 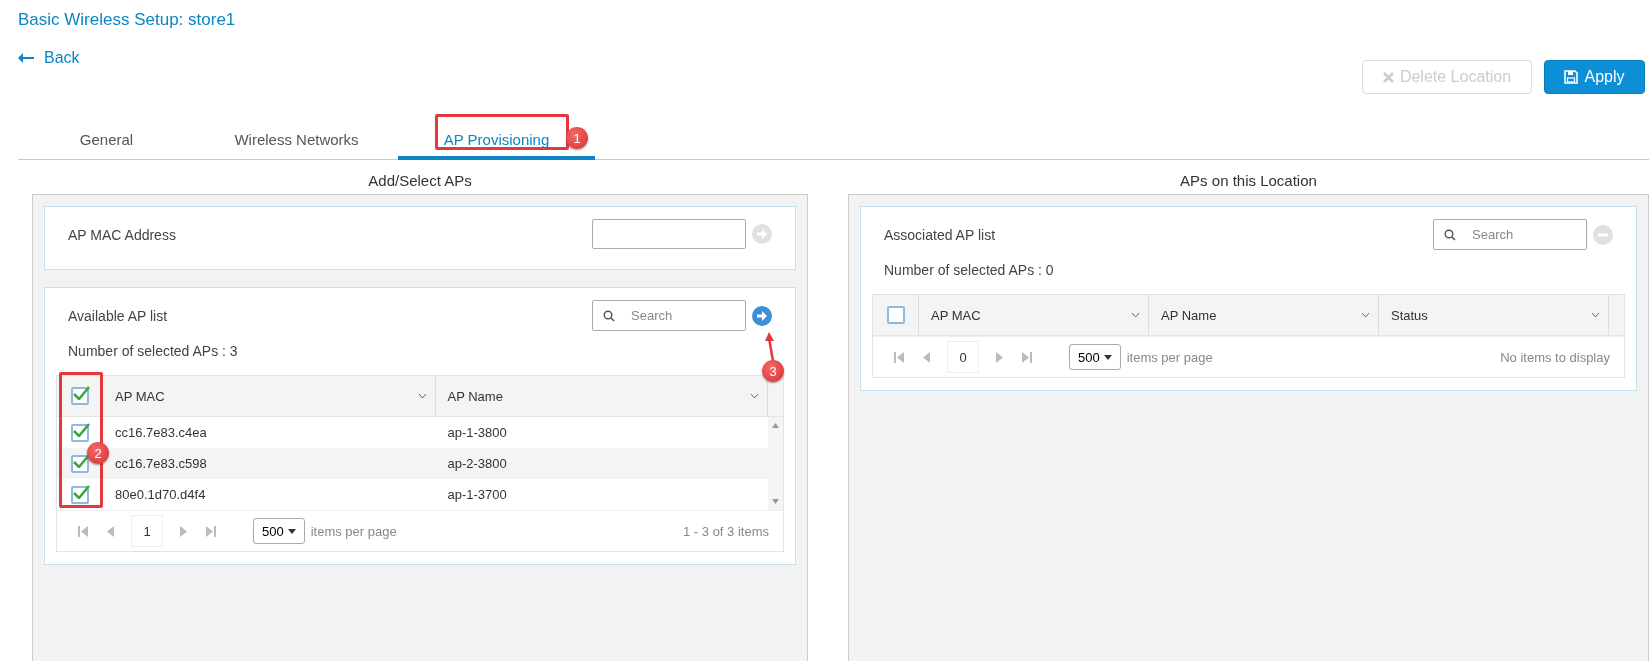 I want to click on annotation-badge: 1, so click(x=577, y=138).